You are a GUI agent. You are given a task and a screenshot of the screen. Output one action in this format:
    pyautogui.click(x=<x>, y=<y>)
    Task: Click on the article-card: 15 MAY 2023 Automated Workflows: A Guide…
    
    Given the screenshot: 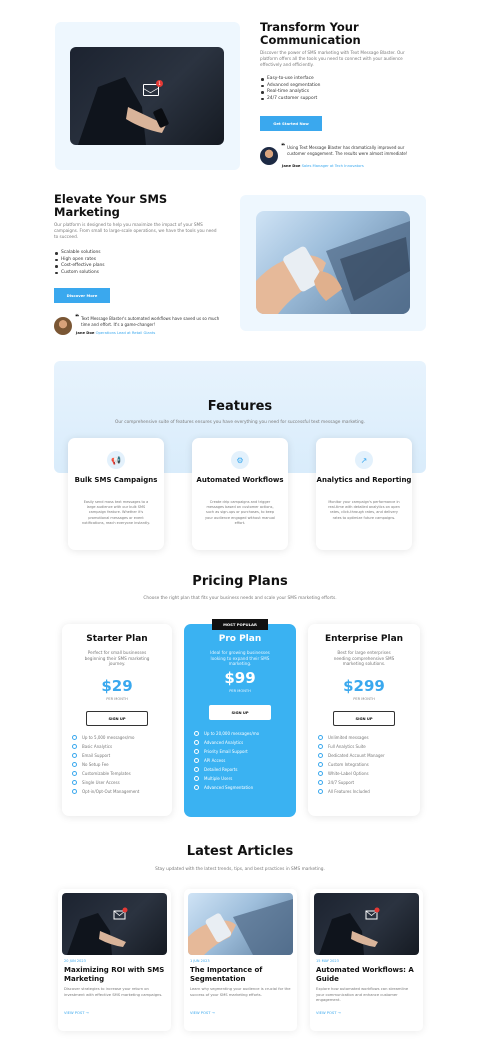 What is the action you would take?
    pyautogui.click(x=366, y=960)
    